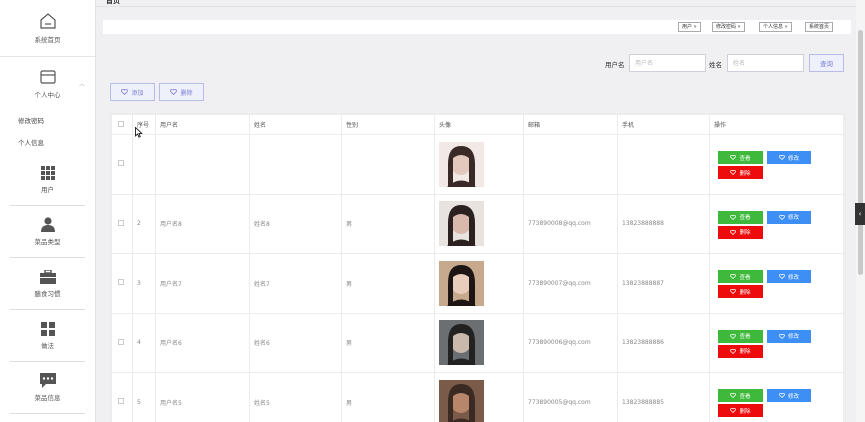 Image resolution: width=865 pixels, height=422 pixels. I want to click on briefcase-icon, so click(47, 276).